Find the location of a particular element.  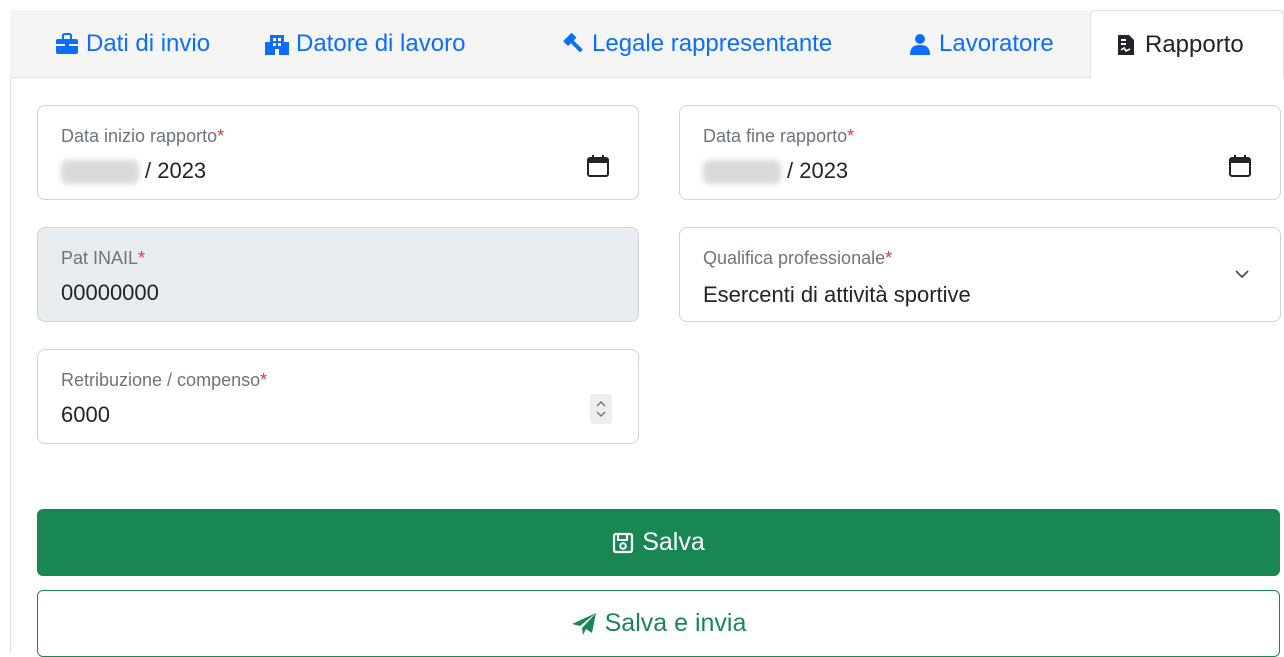

stepper-arrows-icon is located at coordinates (601, 409).